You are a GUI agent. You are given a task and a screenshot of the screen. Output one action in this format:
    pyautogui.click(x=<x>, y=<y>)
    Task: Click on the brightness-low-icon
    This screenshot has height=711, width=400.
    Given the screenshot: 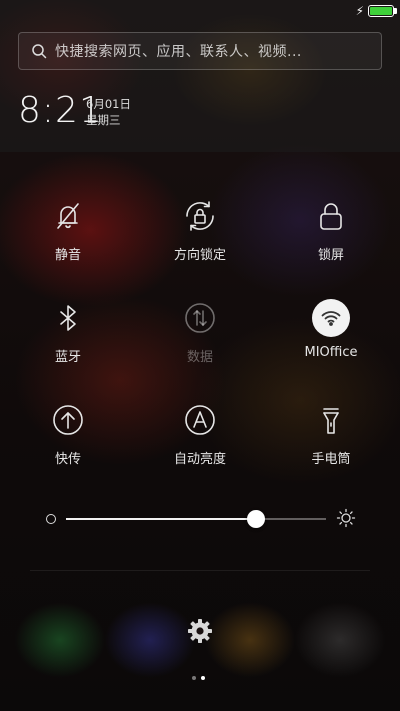 What is the action you would take?
    pyautogui.click(x=51, y=519)
    